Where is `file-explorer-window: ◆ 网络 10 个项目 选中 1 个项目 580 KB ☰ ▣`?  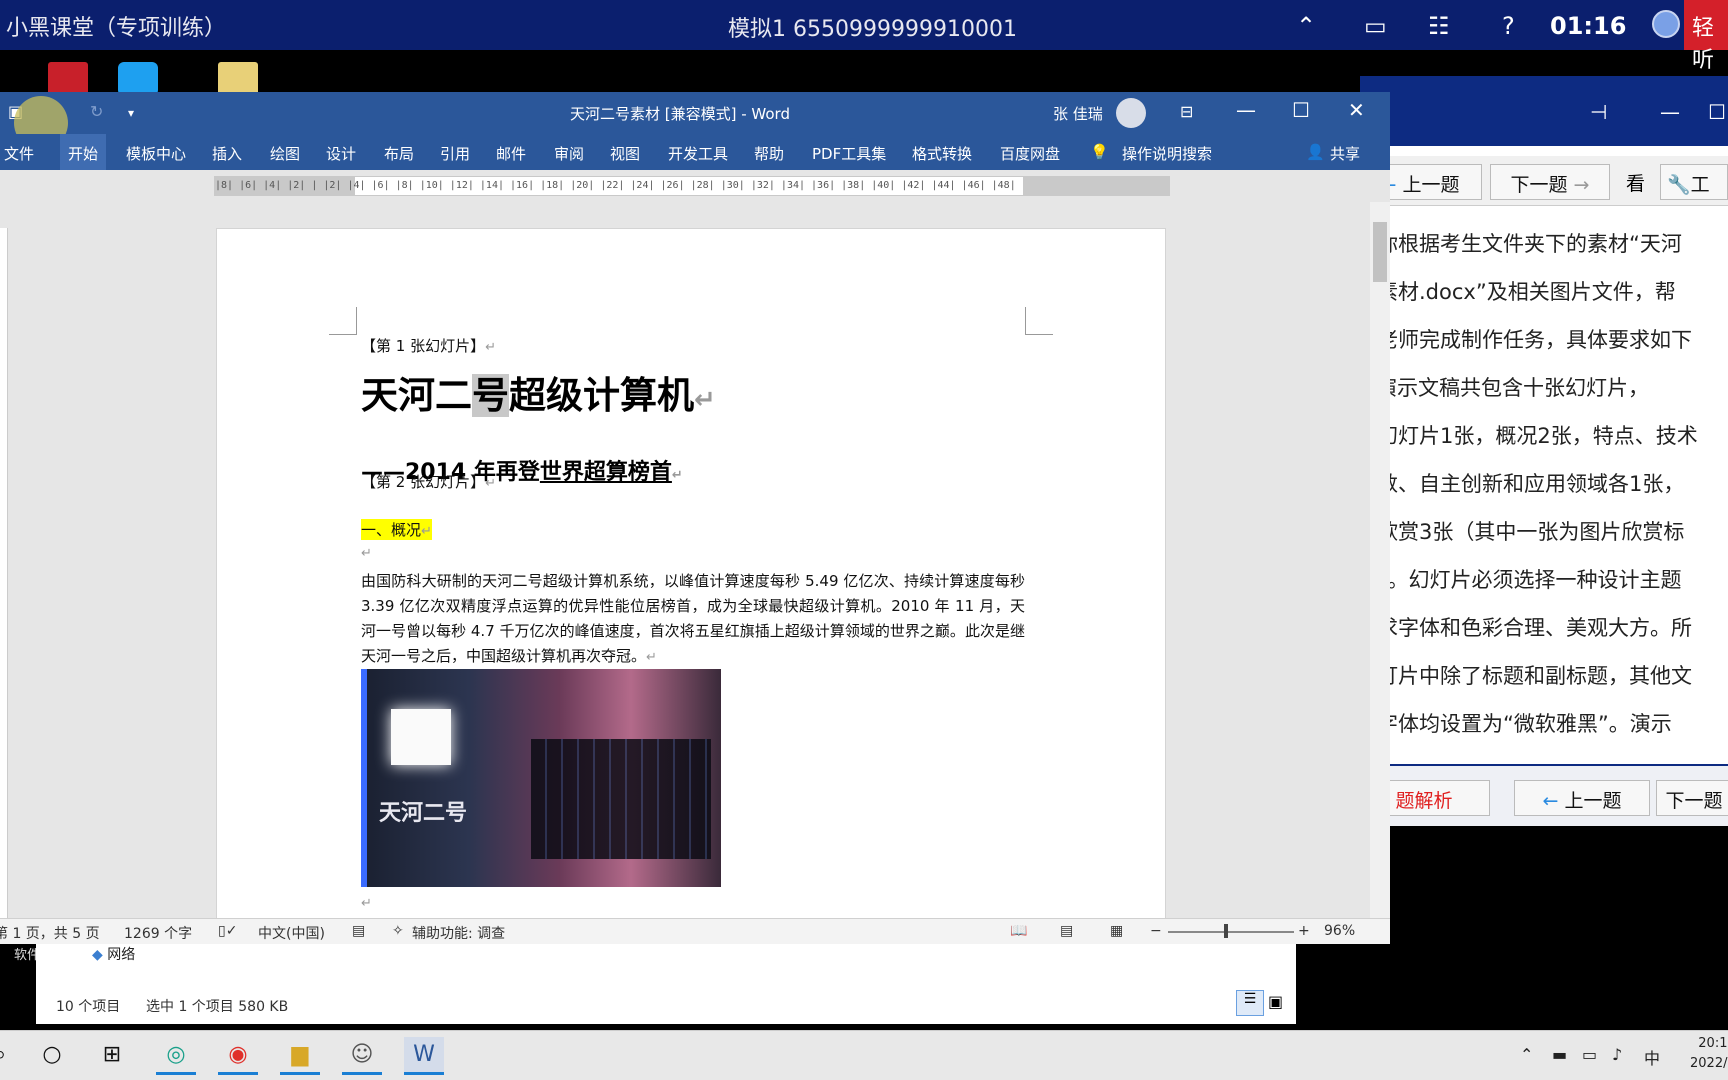 file-explorer-window: ◆ 网络 10 个项目 选中 1 个项目 580 KB ☰ ▣ is located at coordinates (666, 984).